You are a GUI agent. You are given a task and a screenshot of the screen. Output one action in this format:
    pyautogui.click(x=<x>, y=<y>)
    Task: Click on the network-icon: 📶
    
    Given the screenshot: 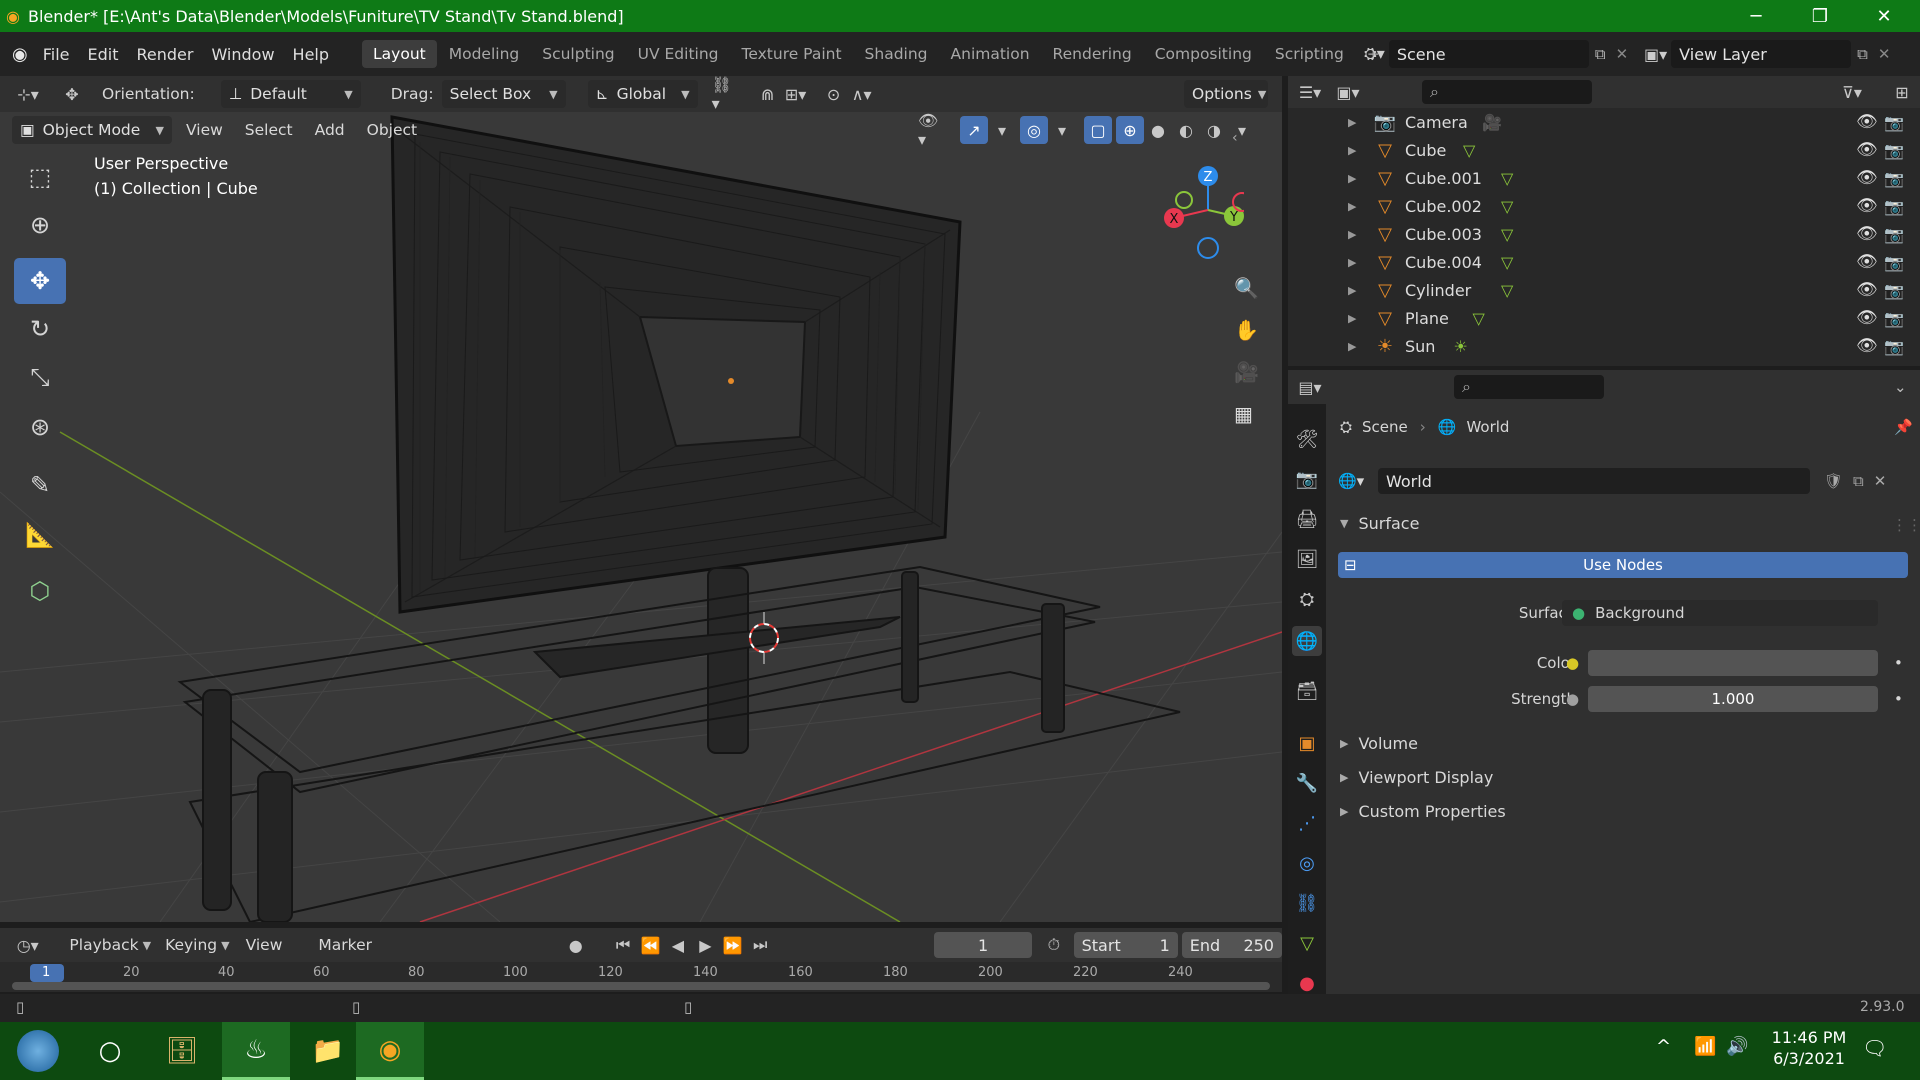 What is the action you would take?
    pyautogui.click(x=1705, y=1046)
    